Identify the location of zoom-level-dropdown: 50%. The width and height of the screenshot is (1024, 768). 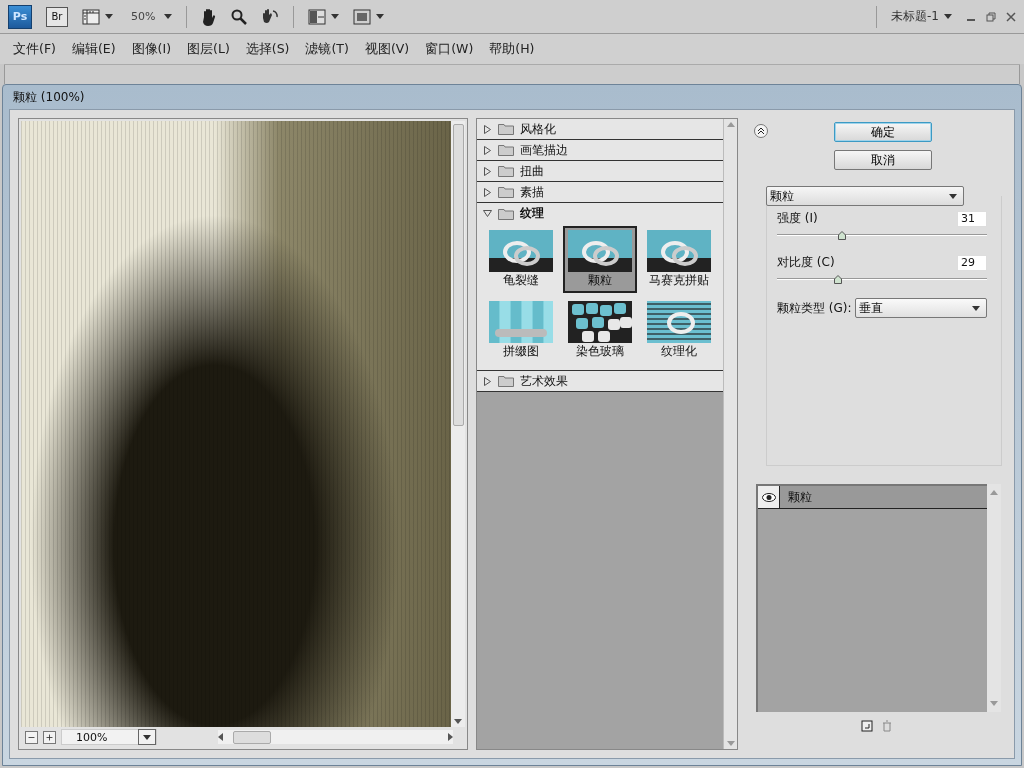
(150, 16).